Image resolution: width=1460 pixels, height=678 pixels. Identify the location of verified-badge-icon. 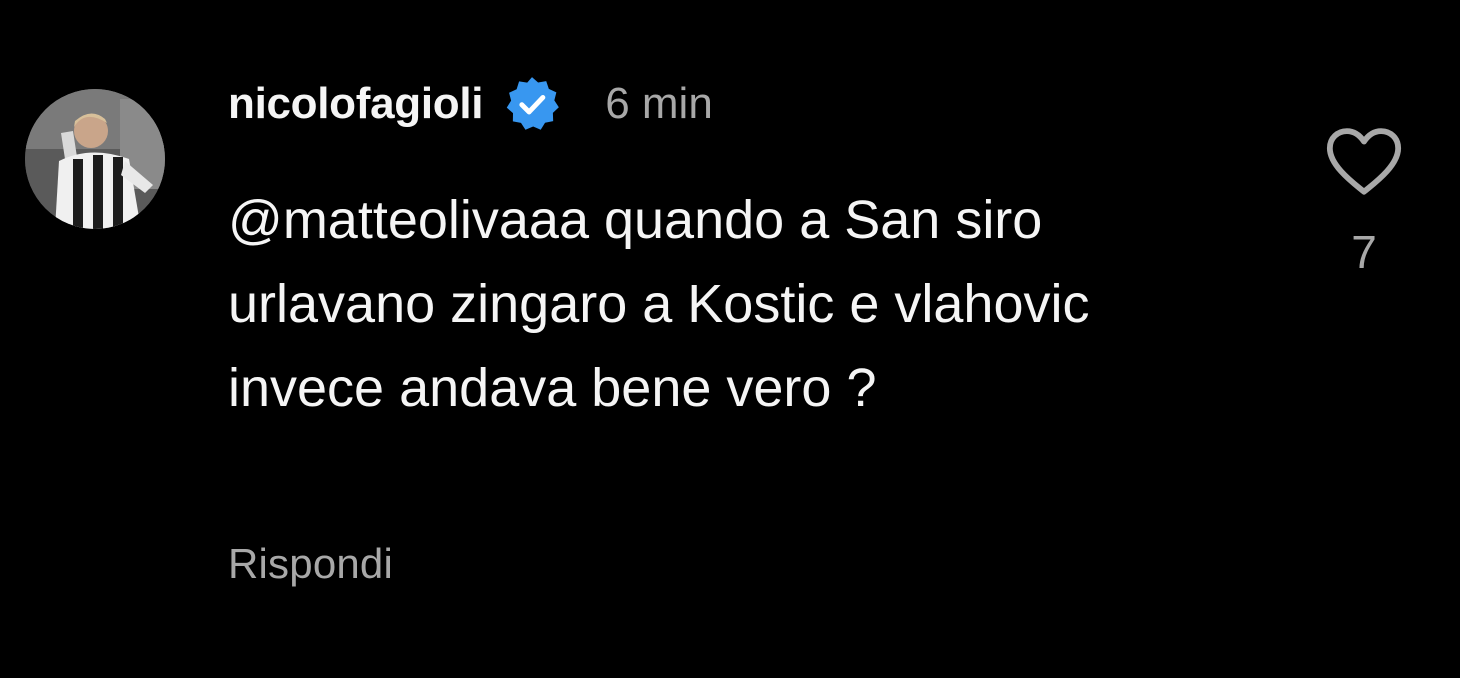
(532, 104).